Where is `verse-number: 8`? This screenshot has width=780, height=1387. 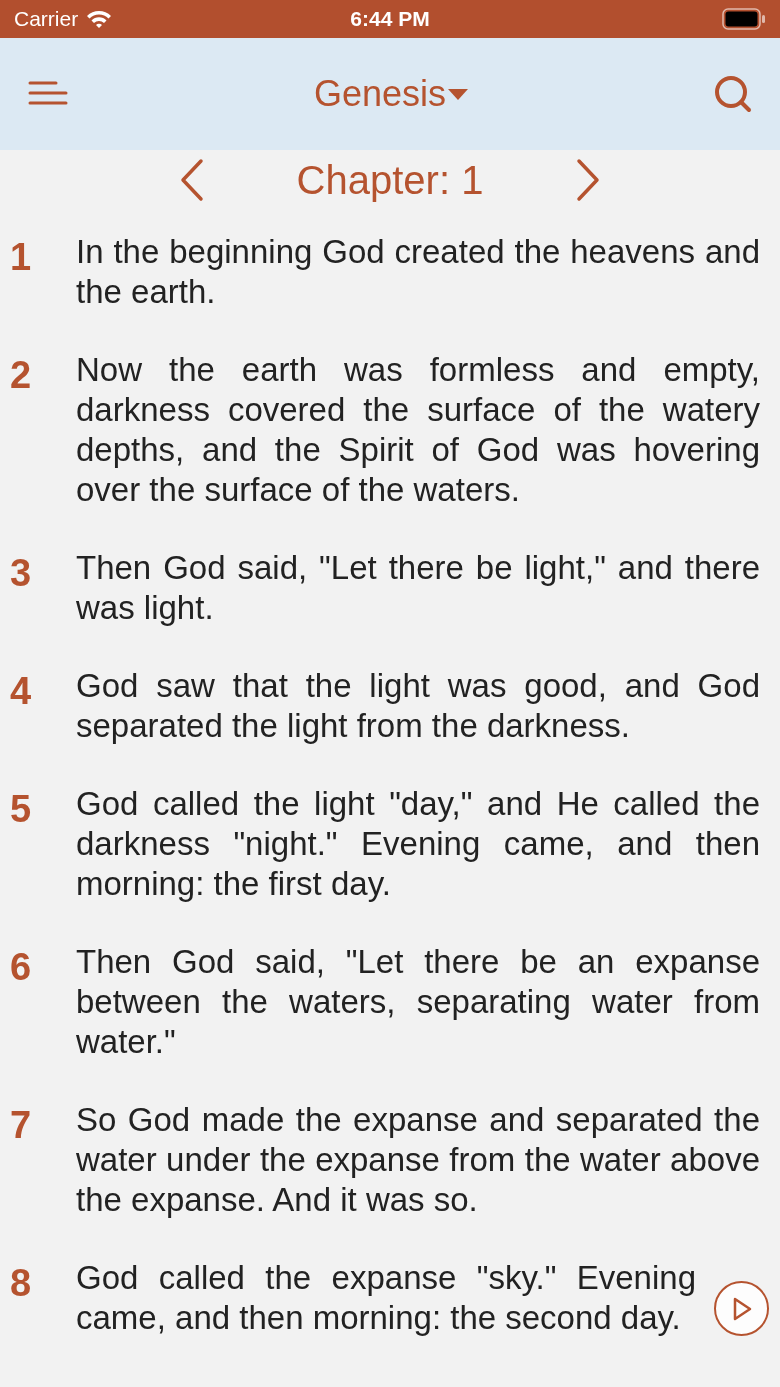 verse-number: 8 is located at coordinates (21, 1283).